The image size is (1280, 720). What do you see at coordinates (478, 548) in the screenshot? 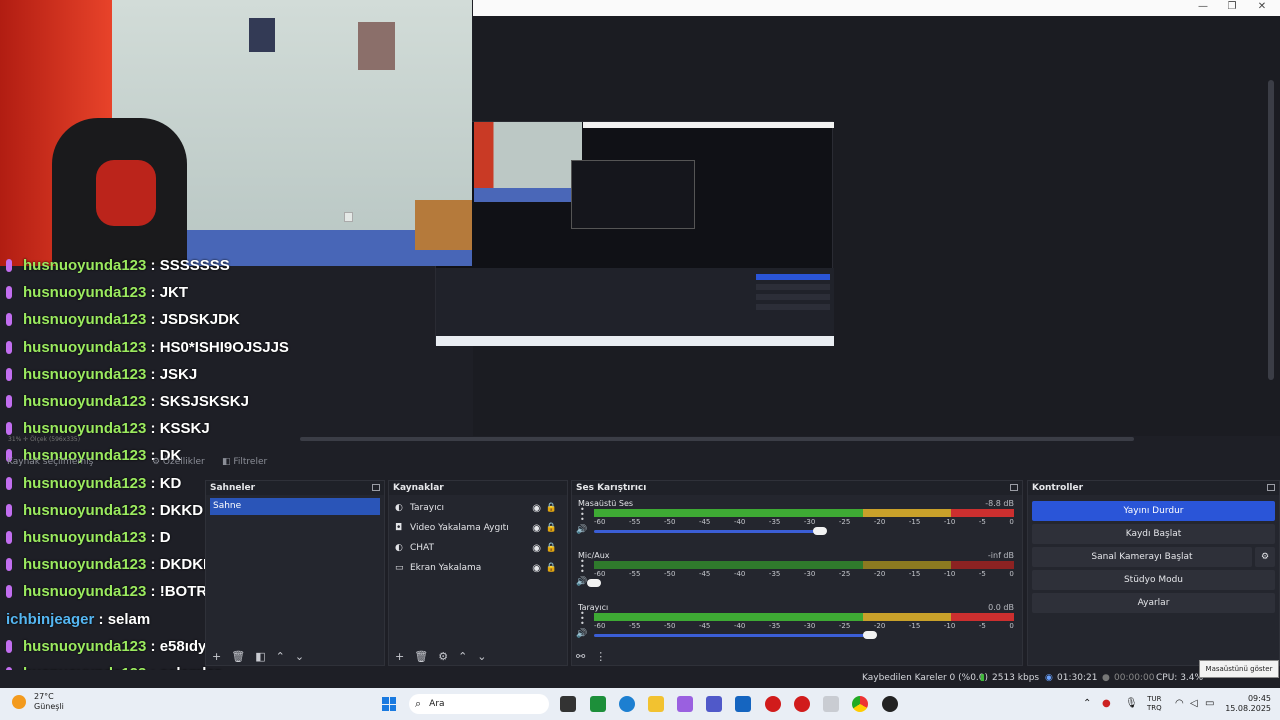
I see `source-item: ◐ CHAT ◉ 🔒` at bounding box center [478, 548].